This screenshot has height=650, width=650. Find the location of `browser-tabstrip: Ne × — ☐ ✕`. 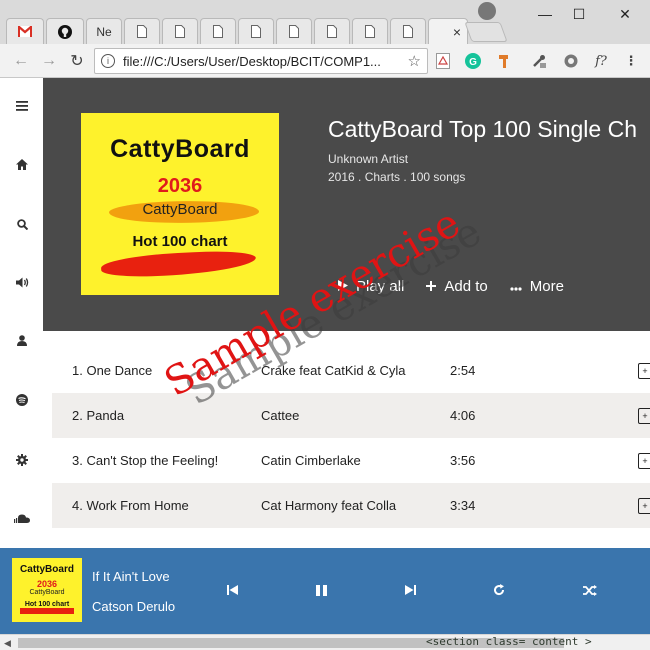

browser-tabstrip: Ne × — ☐ ✕ is located at coordinates (325, 22).